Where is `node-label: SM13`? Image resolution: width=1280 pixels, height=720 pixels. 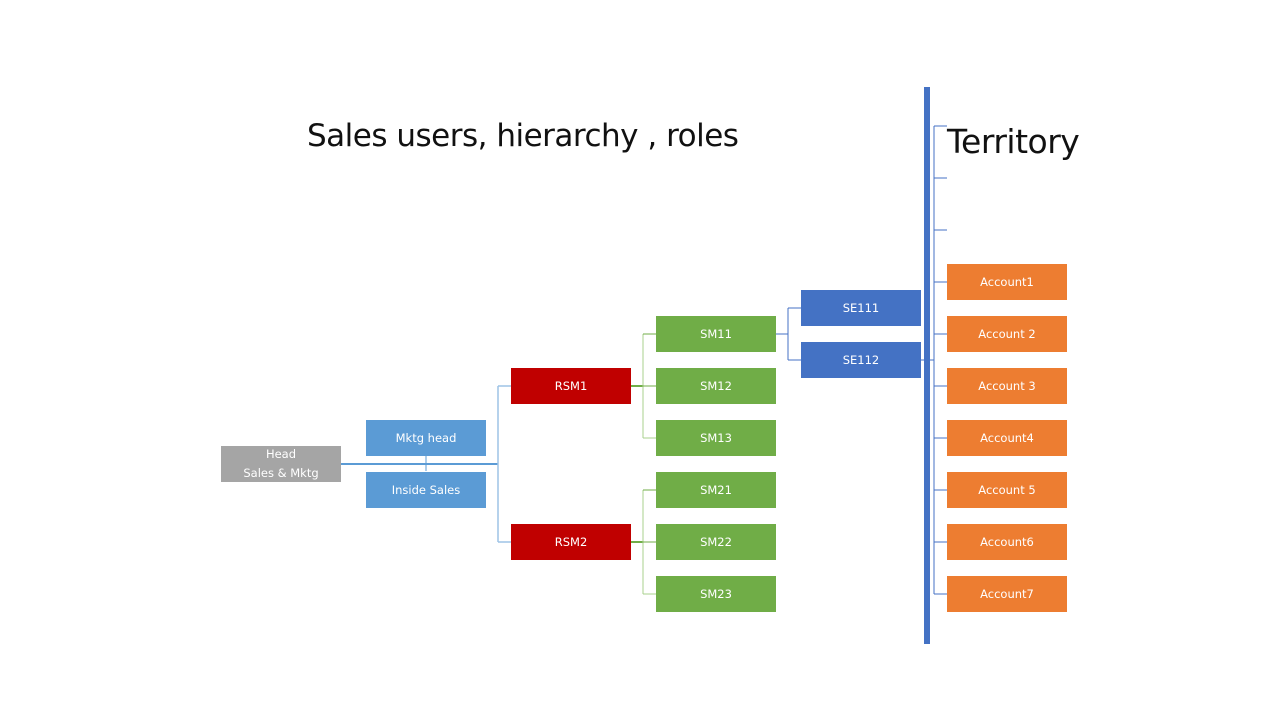
node-label: SM13 is located at coordinates (716, 437).